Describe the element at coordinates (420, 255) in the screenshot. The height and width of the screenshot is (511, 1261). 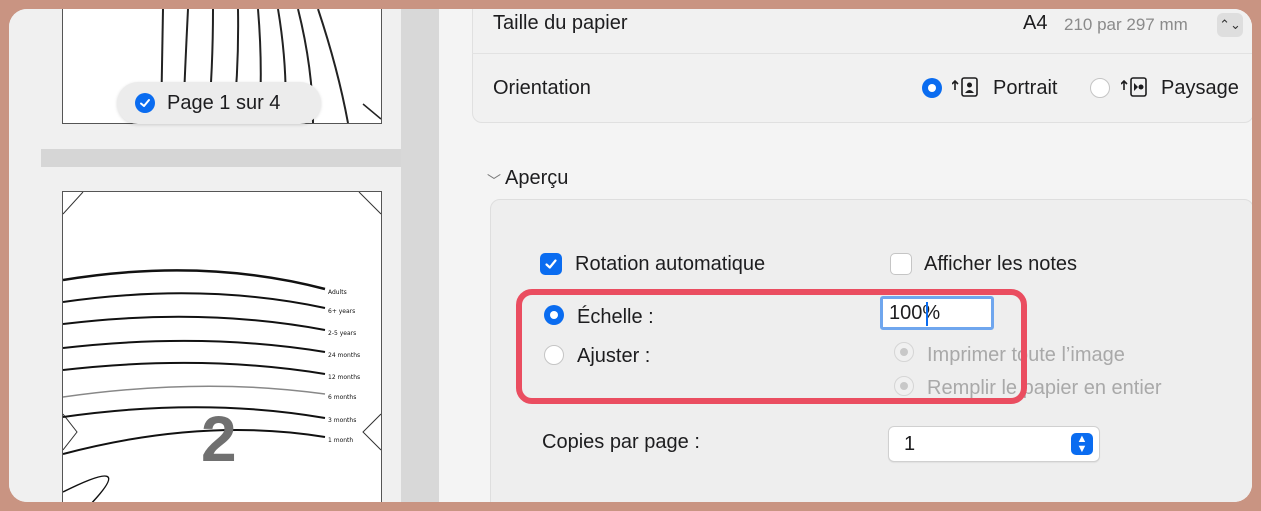
I see `pane-divider` at that location.